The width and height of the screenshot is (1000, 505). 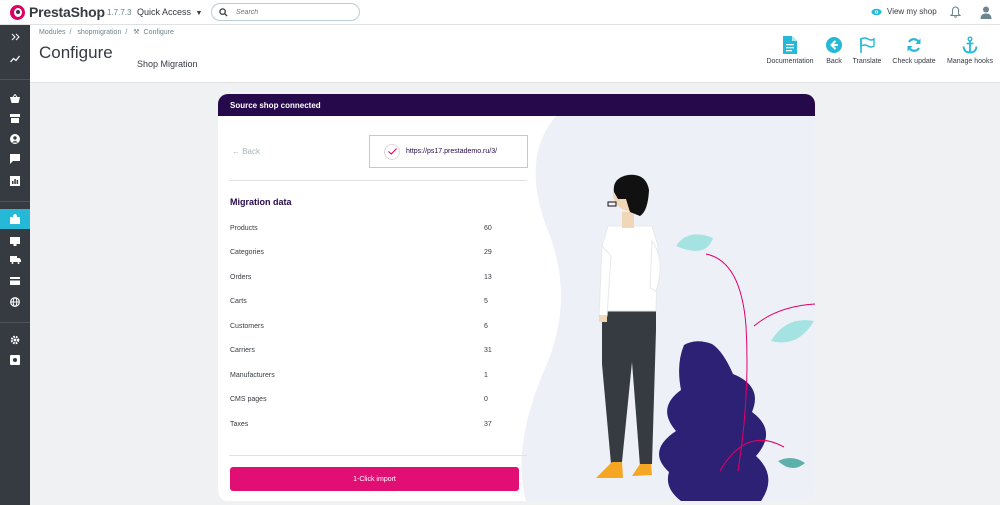 I want to click on back-label: Back, so click(x=834, y=61).